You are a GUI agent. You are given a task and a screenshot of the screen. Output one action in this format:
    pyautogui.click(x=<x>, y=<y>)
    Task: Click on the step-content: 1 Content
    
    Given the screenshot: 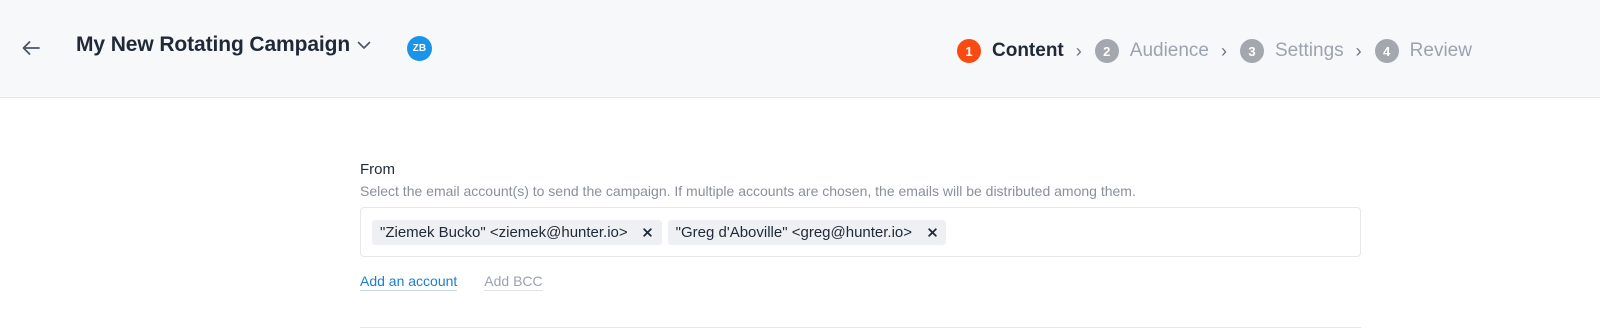 What is the action you would take?
    pyautogui.click(x=1010, y=51)
    